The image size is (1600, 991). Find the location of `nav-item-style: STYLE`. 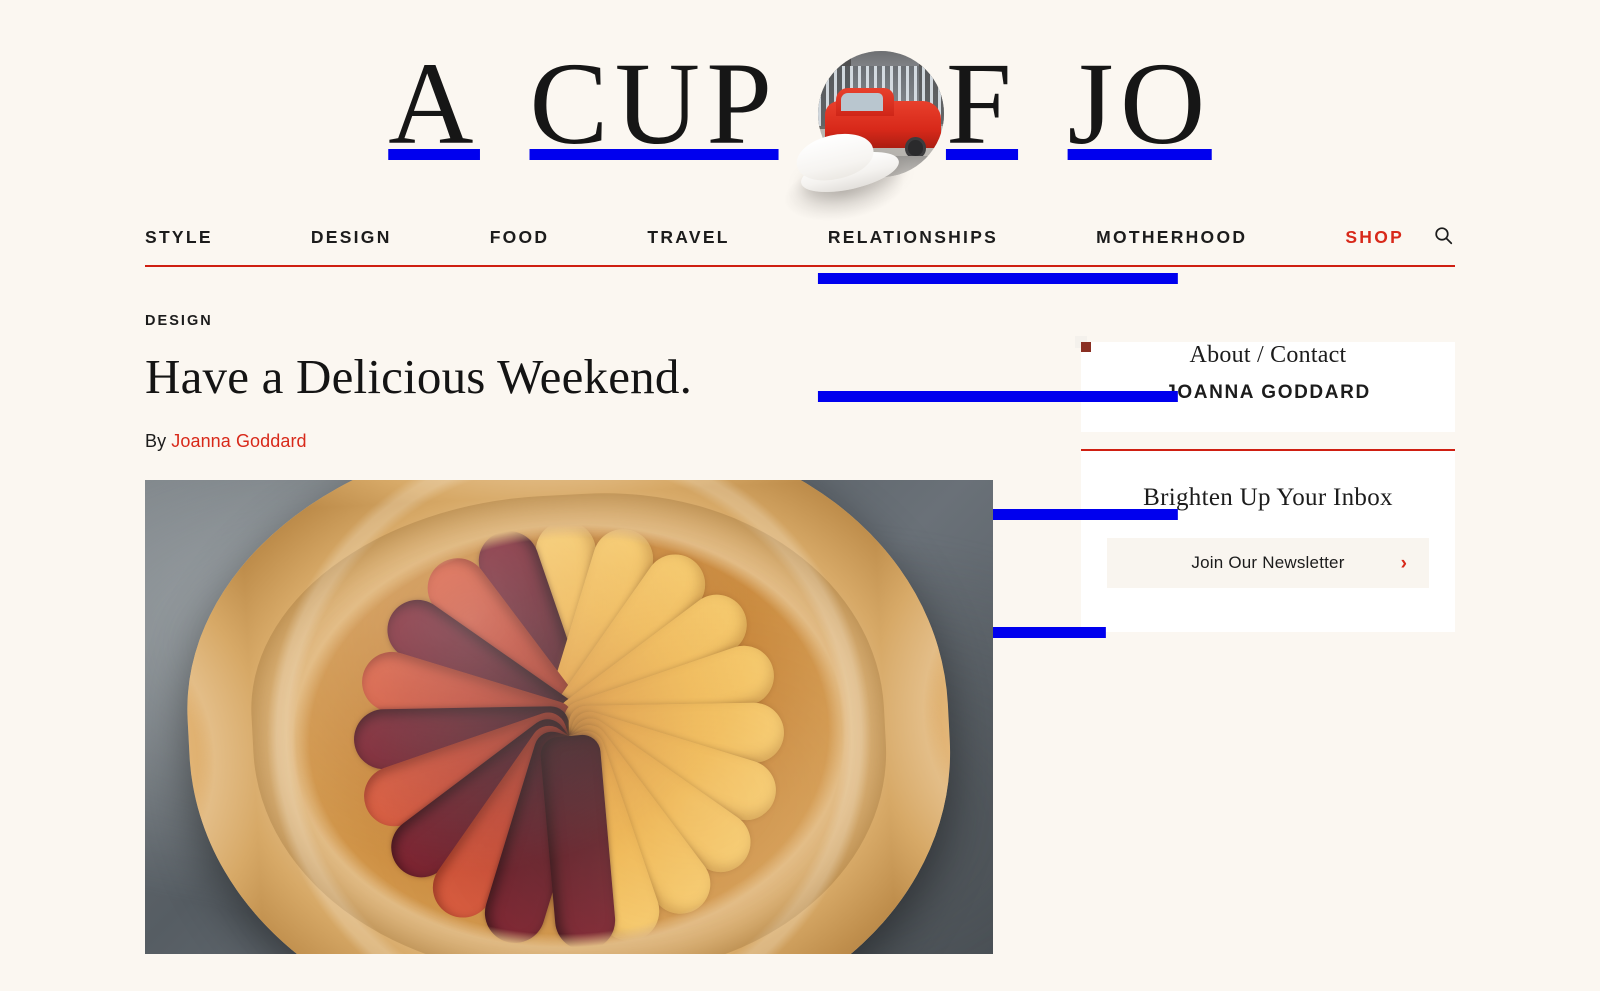

nav-item-style: STYLE is located at coordinates (179, 237).